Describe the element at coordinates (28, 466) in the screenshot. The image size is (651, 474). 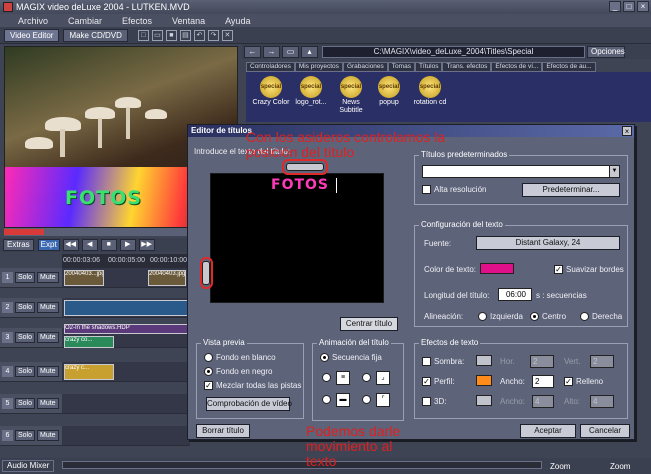
I see `audio-mixer-button: Audio Mixer` at that location.